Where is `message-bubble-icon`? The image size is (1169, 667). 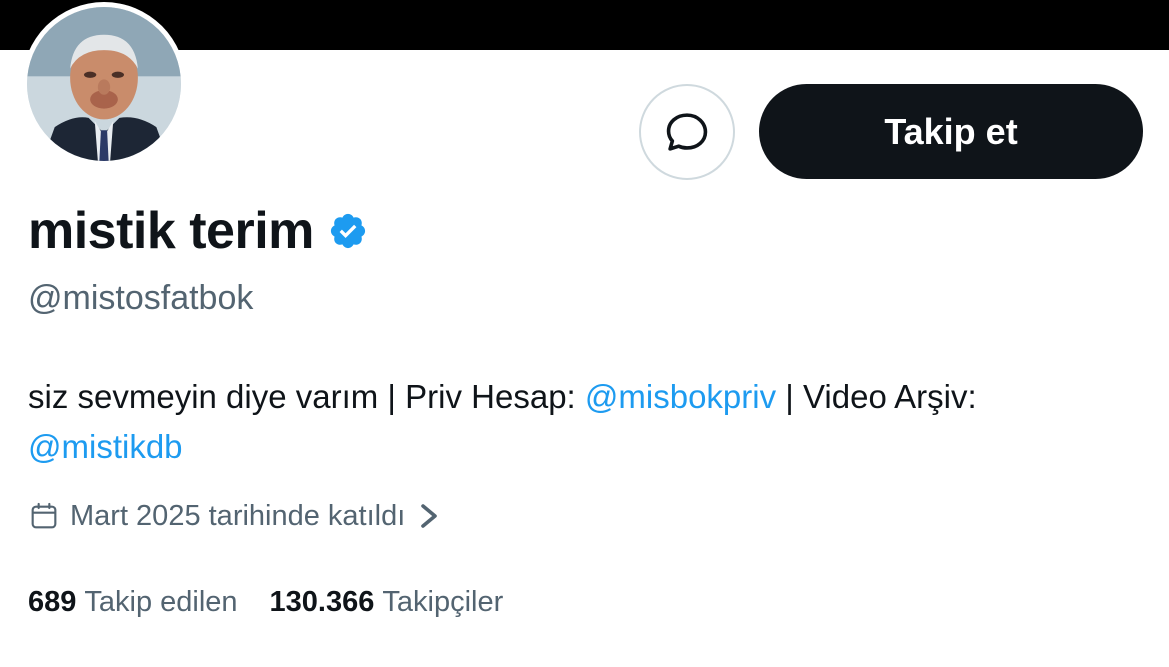
message-bubble-icon is located at coordinates (687, 132).